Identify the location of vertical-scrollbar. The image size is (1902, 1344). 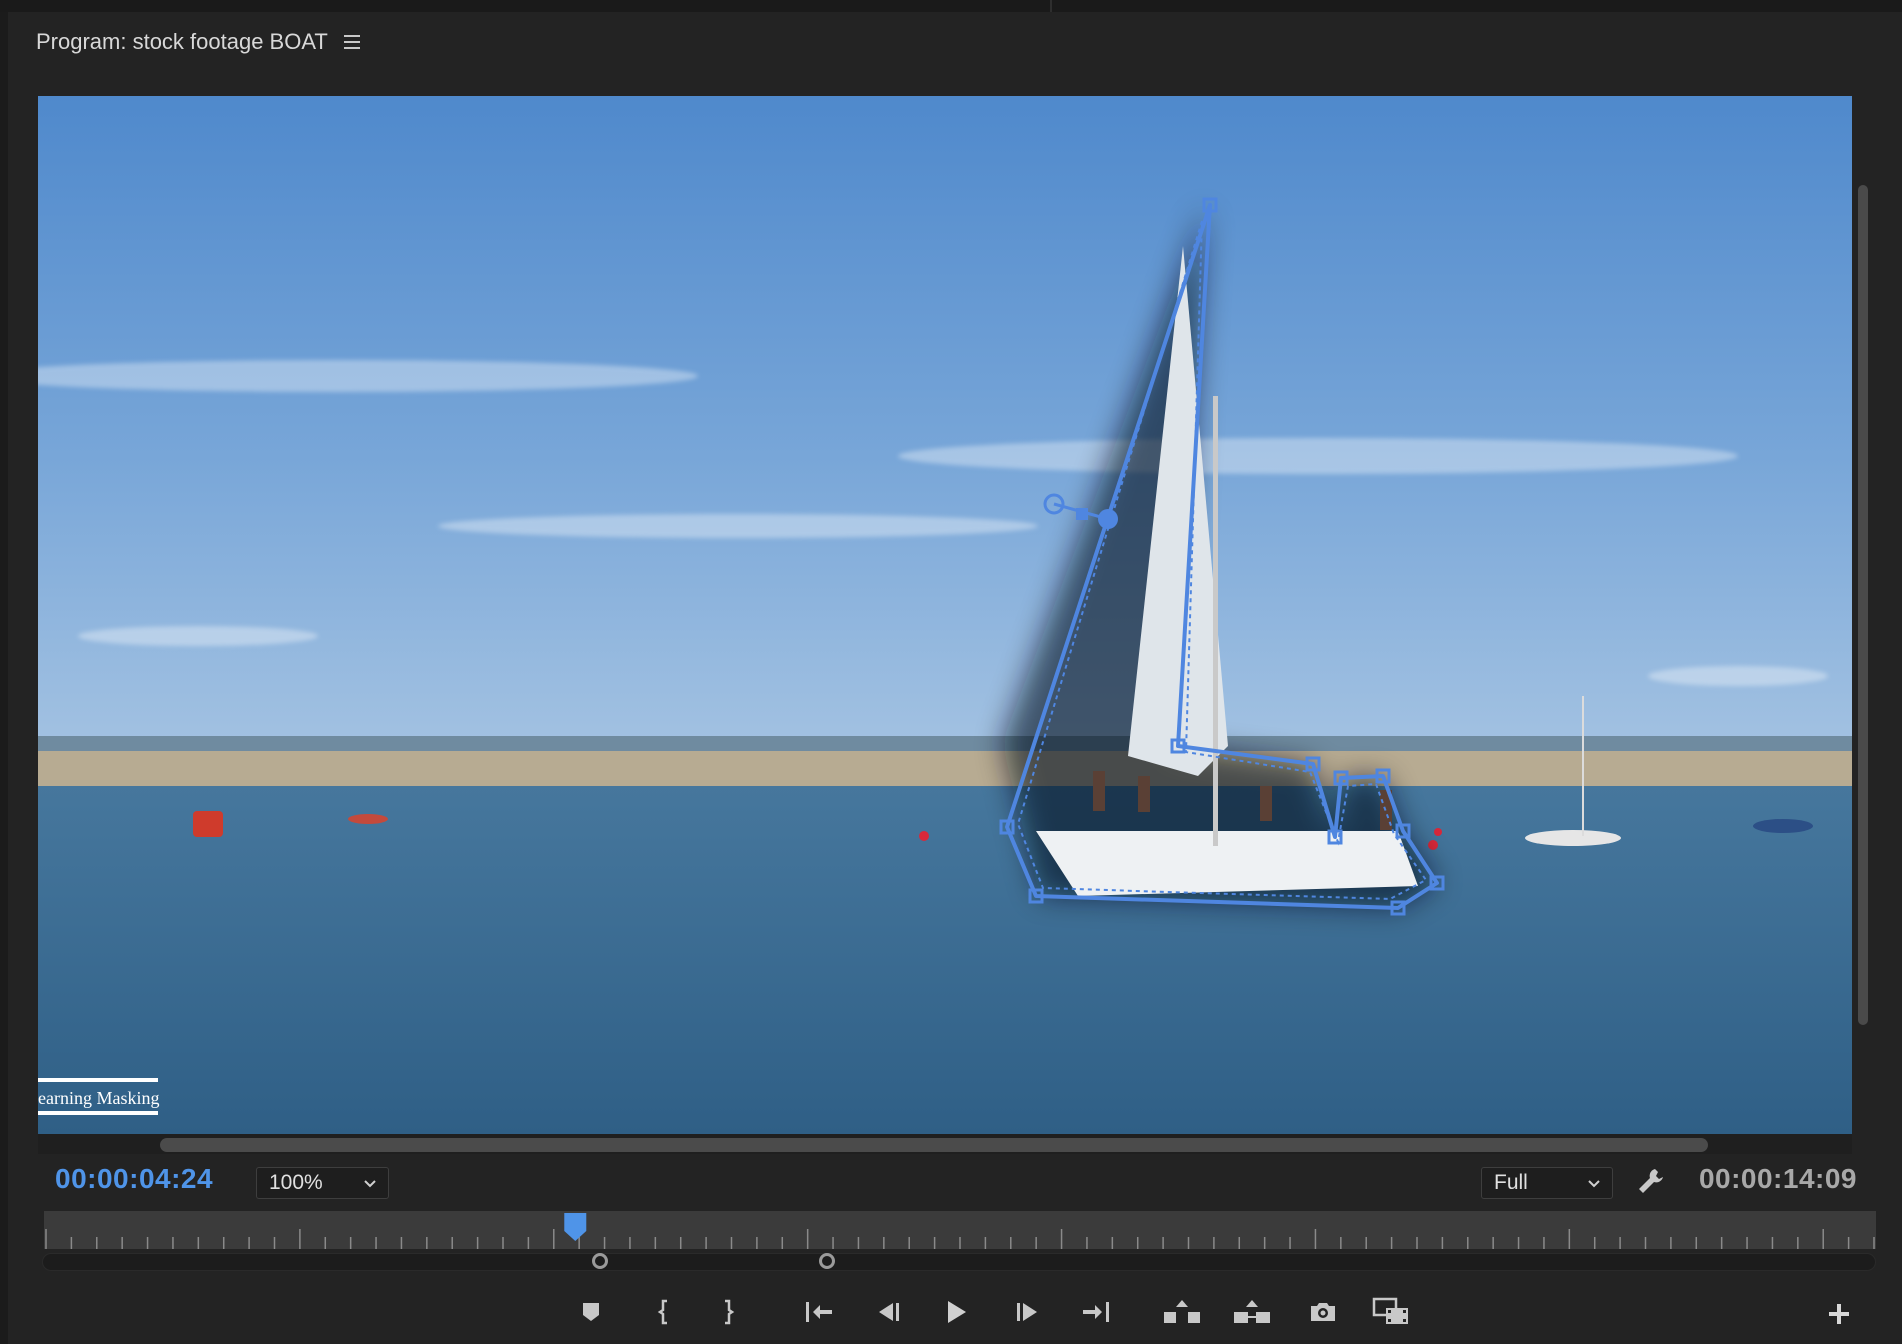
(1863, 605).